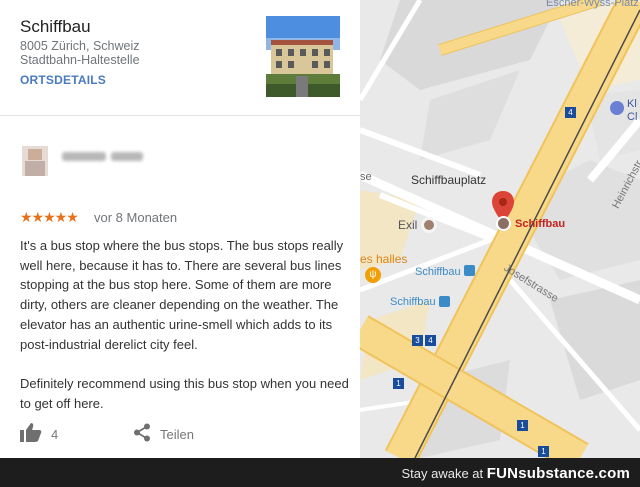 The height and width of the screenshot is (487, 640). I want to click on watermark-text: Stay awake at FUNsubstance.com, so click(515, 473).